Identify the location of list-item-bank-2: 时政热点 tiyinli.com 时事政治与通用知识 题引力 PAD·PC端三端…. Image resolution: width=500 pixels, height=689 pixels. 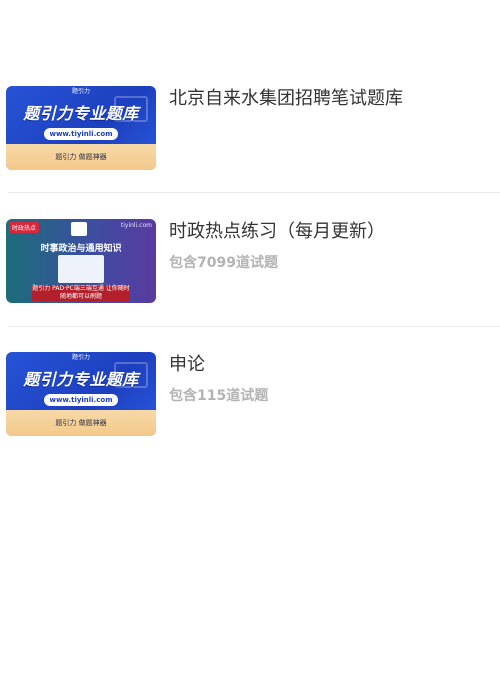
(250, 260).